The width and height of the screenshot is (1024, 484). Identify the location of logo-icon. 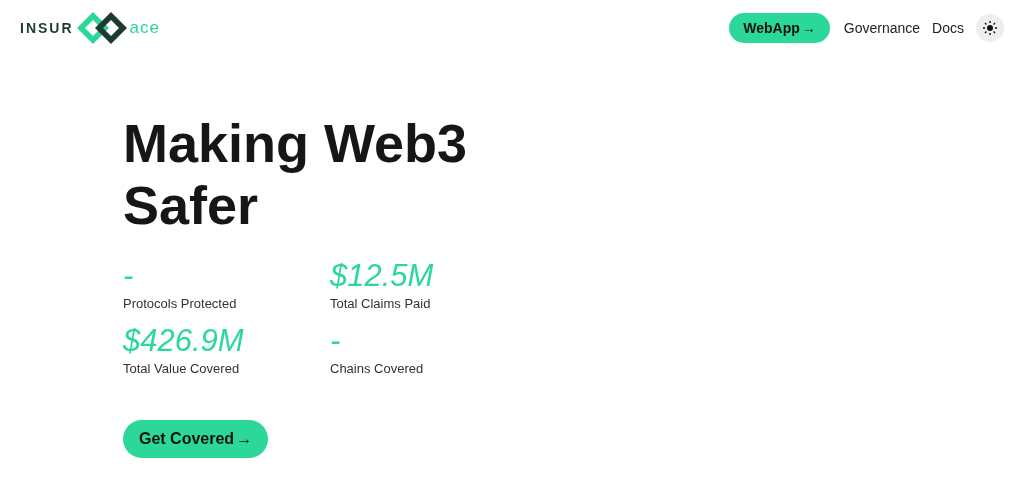
(101, 28).